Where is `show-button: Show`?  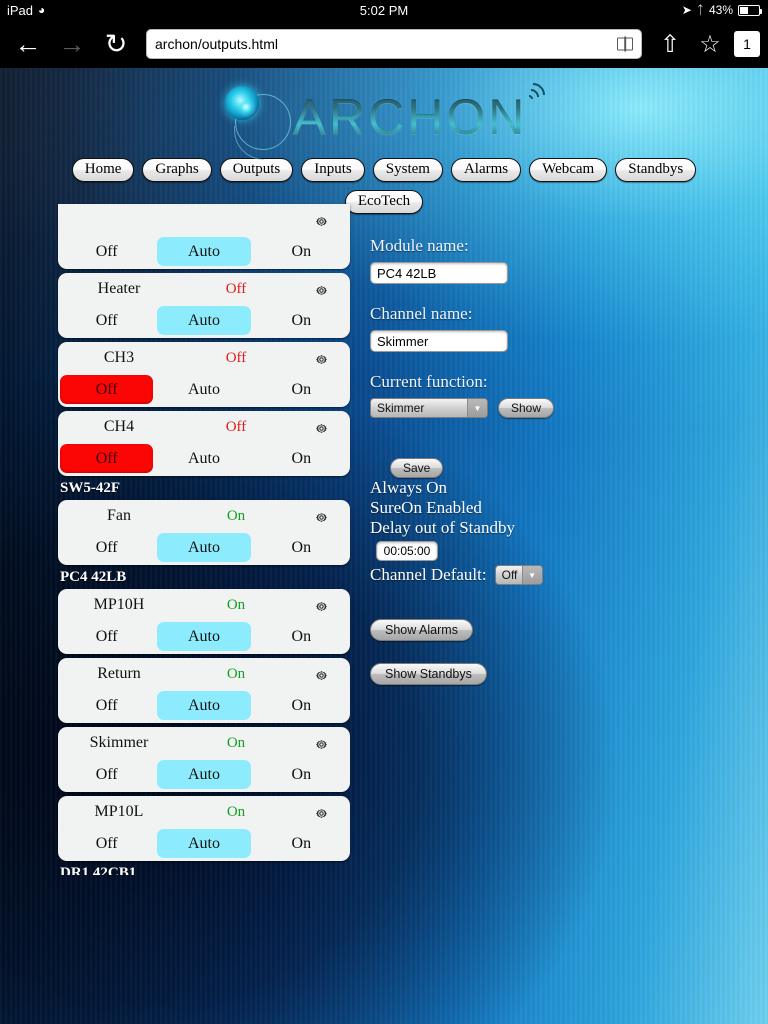 show-button: Show is located at coordinates (526, 408).